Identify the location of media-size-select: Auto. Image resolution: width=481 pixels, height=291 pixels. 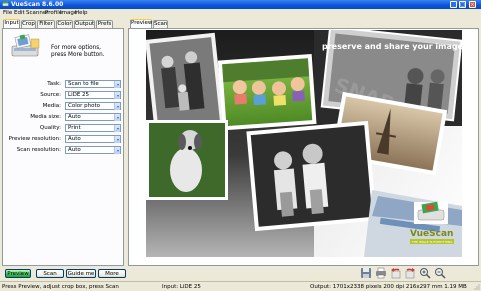
(93, 117).